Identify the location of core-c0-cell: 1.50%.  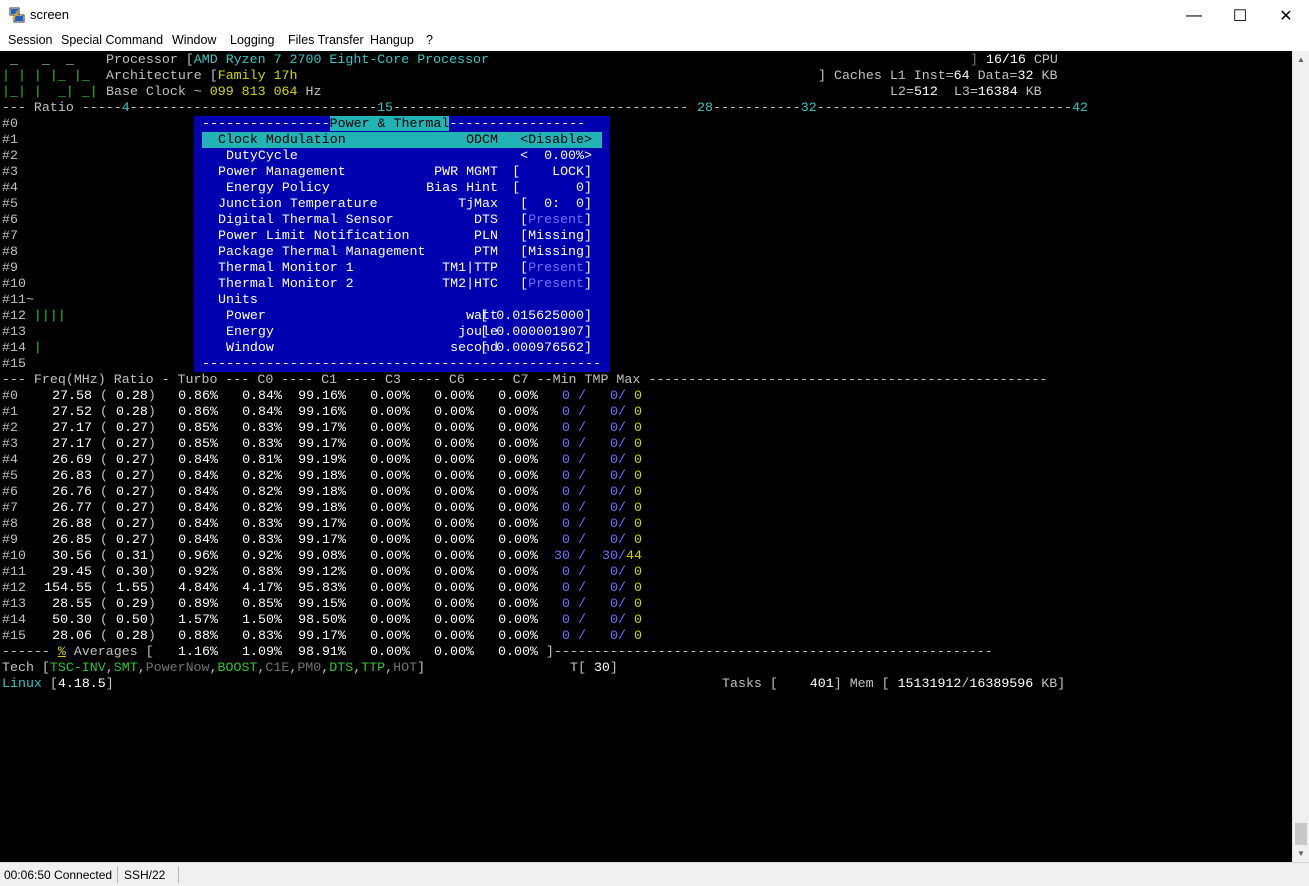
(262, 619).